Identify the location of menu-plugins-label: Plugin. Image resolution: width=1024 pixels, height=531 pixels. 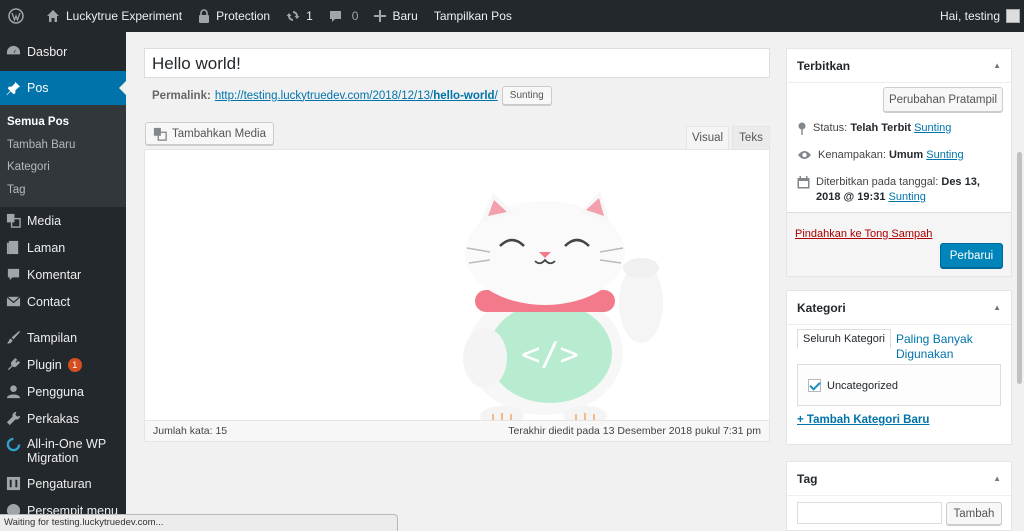
(44, 364).